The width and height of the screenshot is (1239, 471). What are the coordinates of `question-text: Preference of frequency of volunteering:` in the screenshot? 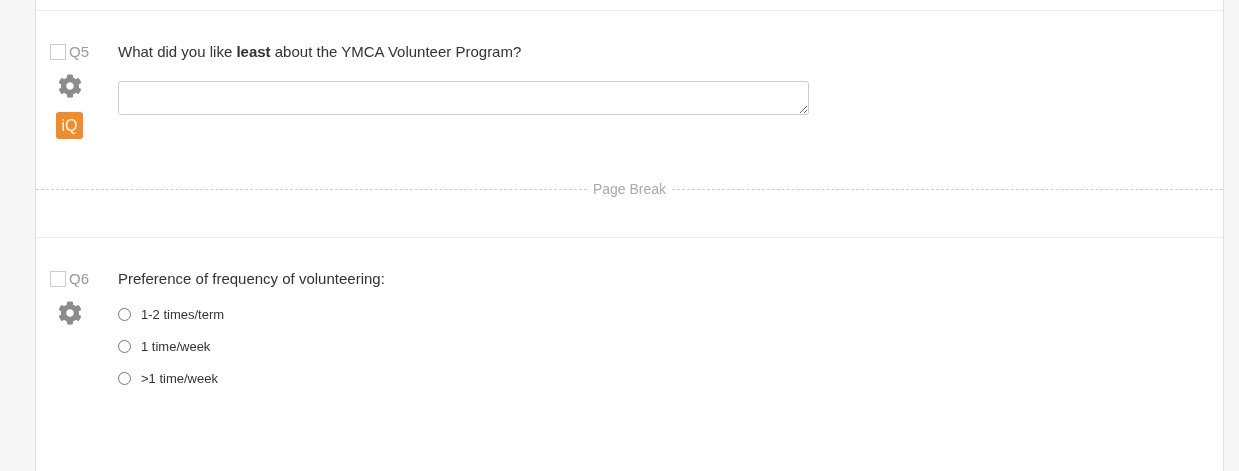 It's located at (252, 278).